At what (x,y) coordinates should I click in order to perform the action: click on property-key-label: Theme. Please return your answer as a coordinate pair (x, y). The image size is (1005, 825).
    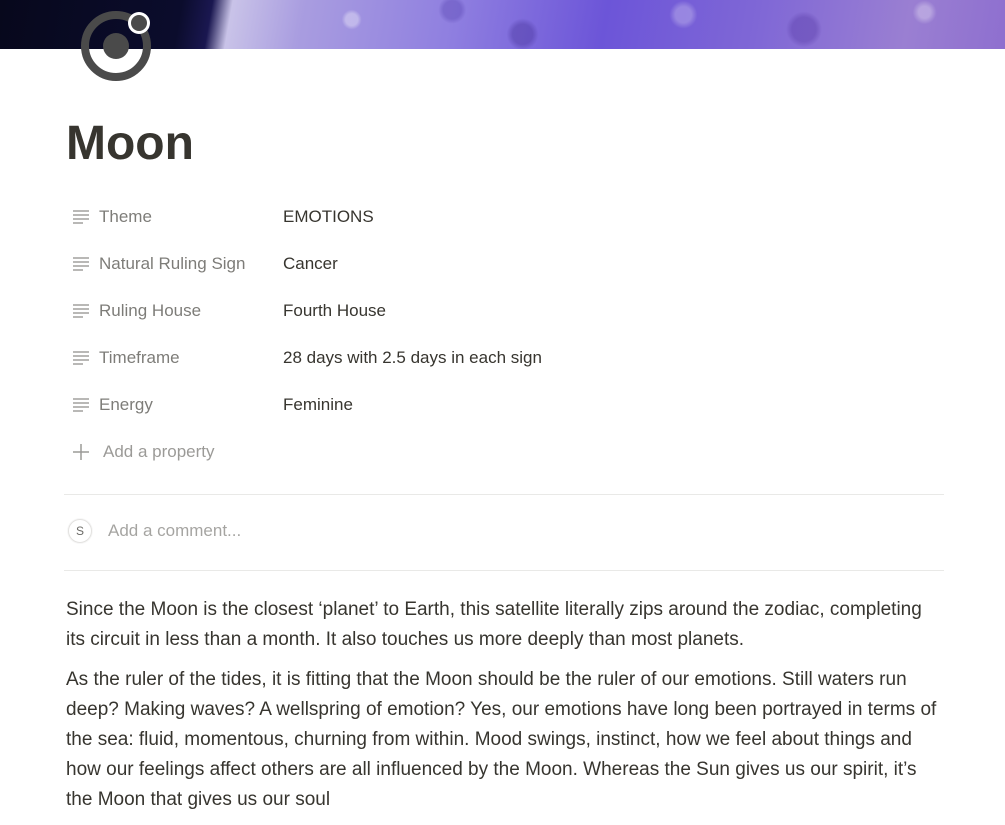
    Looking at the image, I should click on (125, 216).